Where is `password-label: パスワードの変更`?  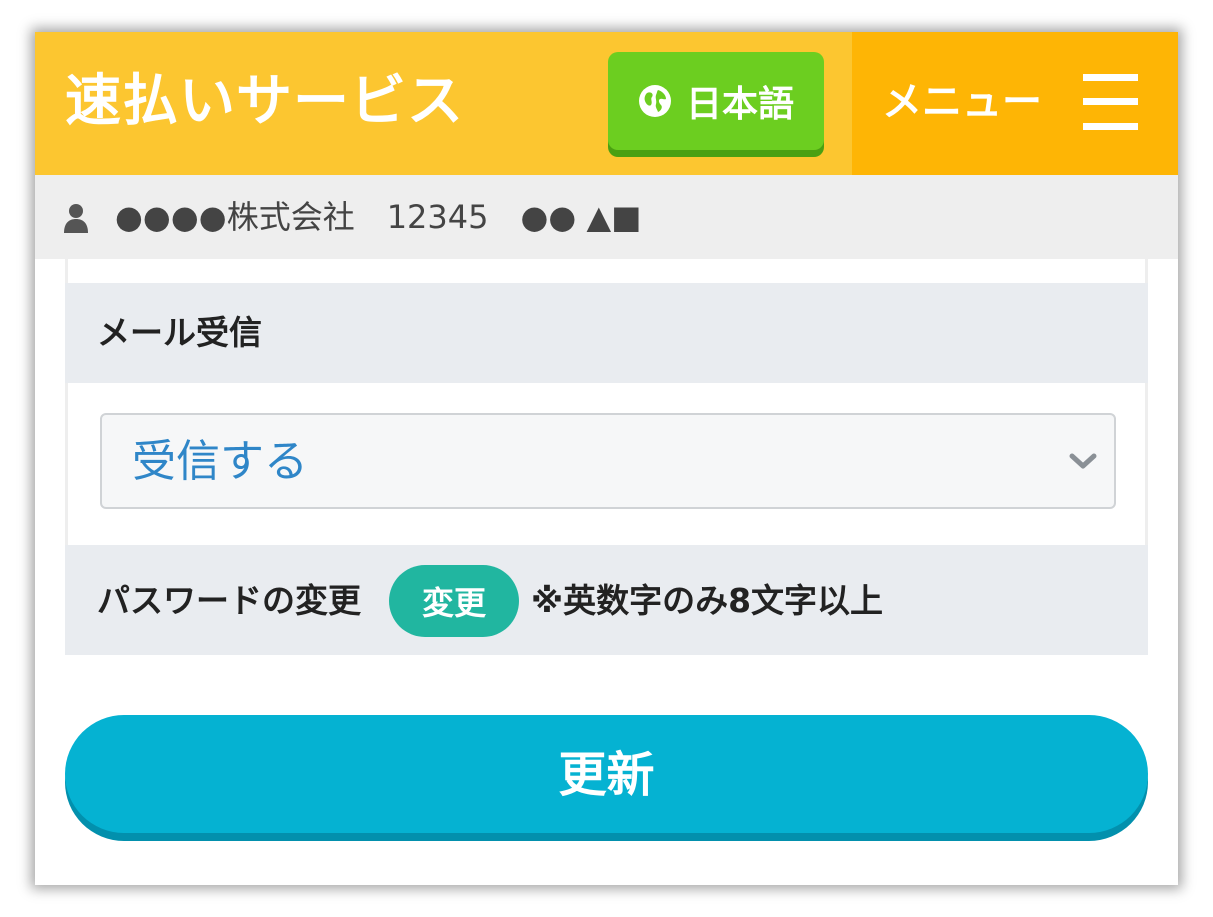
password-label: パスワードの変更 is located at coordinates (229, 600).